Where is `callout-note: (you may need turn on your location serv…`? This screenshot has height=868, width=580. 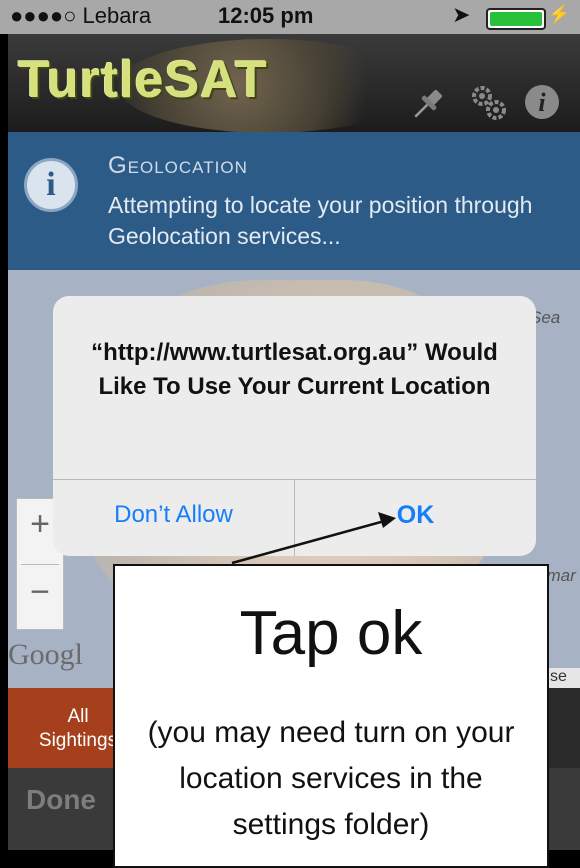 callout-note: (you may need turn on your location serv… is located at coordinates (331, 778).